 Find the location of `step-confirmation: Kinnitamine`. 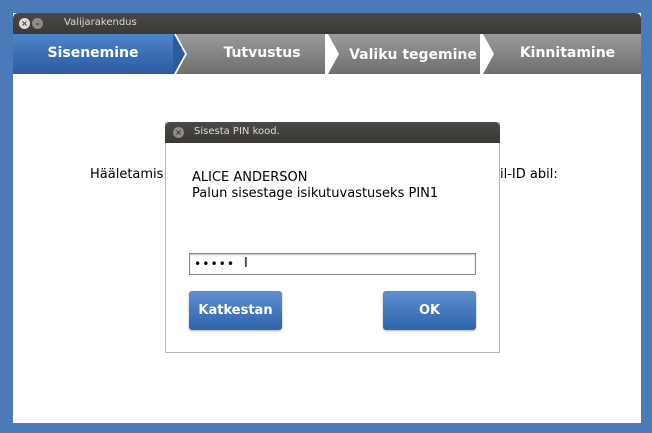

step-confirmation: Kinnitamine is located at coordinates (567, 54).